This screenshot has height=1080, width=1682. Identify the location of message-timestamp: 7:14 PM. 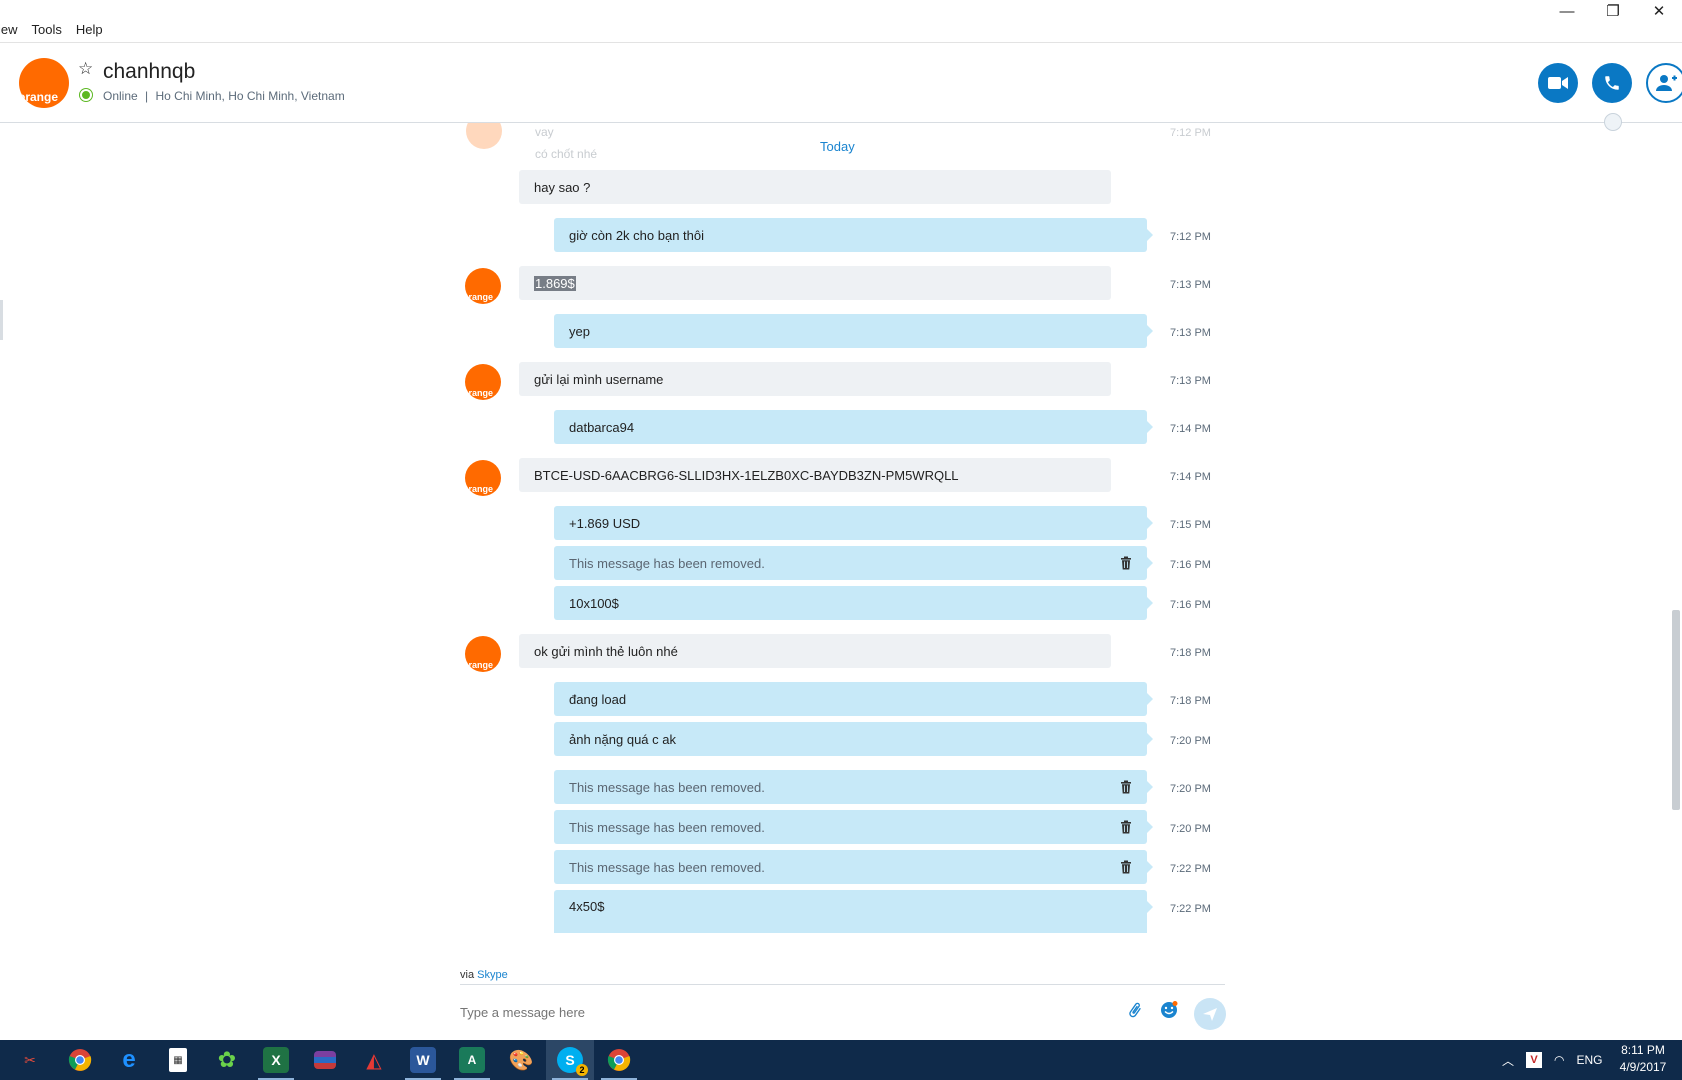
(1190, 429).